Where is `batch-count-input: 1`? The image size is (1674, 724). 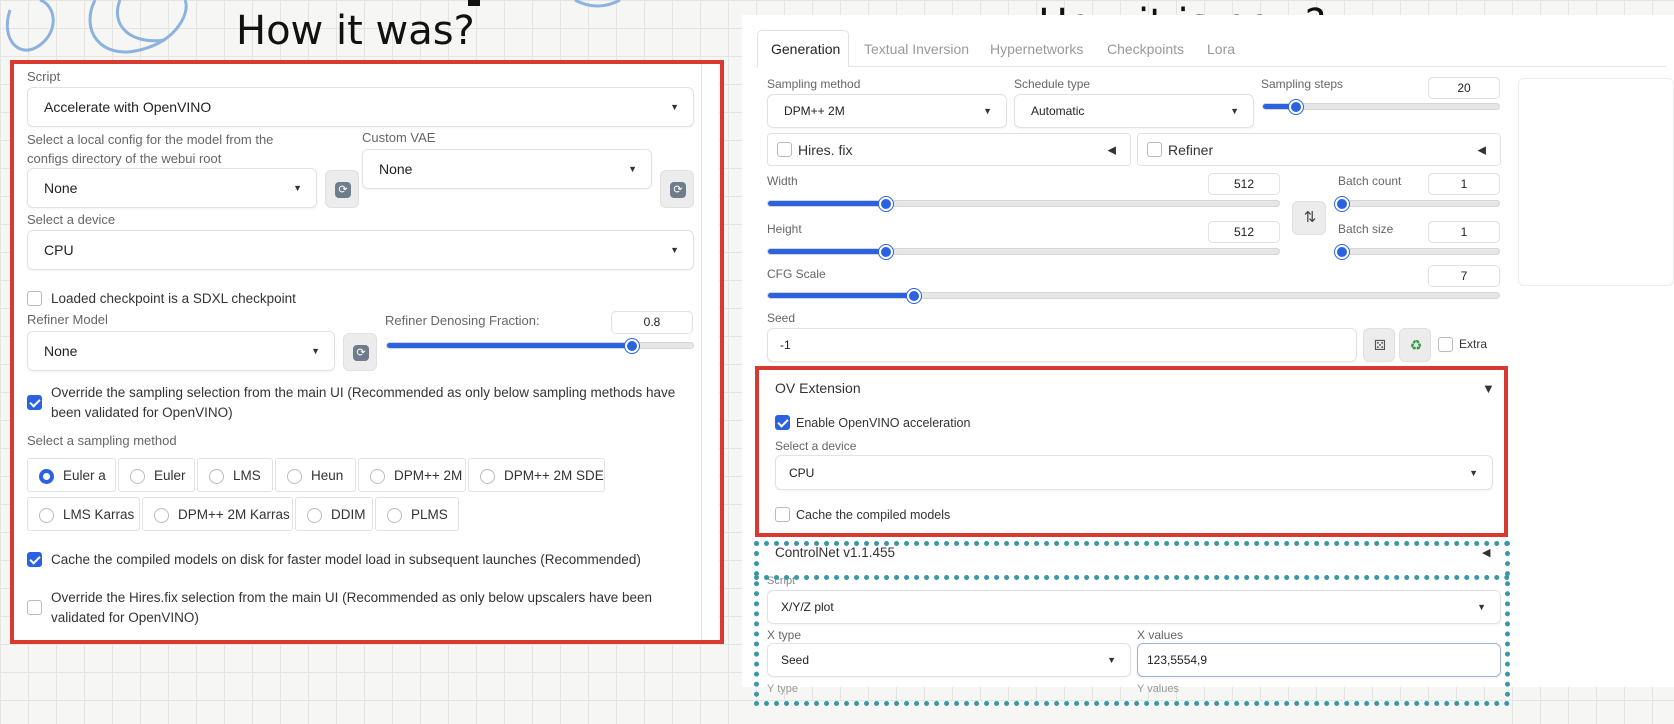
batch-count-input: 1 is located at coordinates (1464, 184).